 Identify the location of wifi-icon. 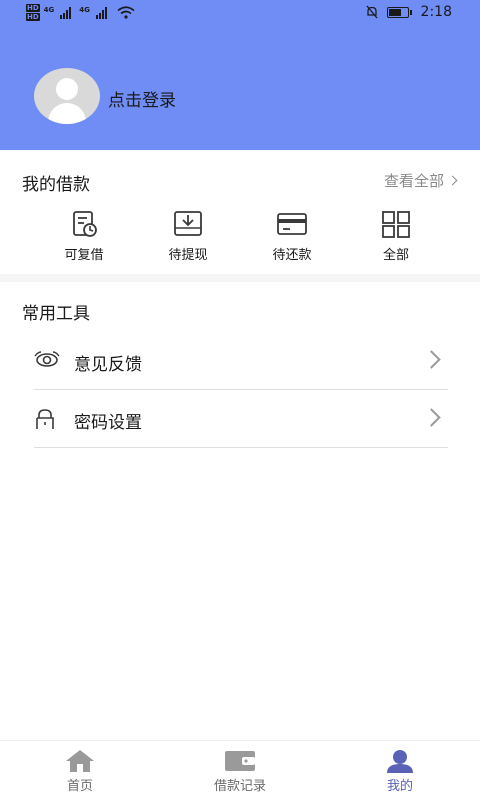
(126, 12).